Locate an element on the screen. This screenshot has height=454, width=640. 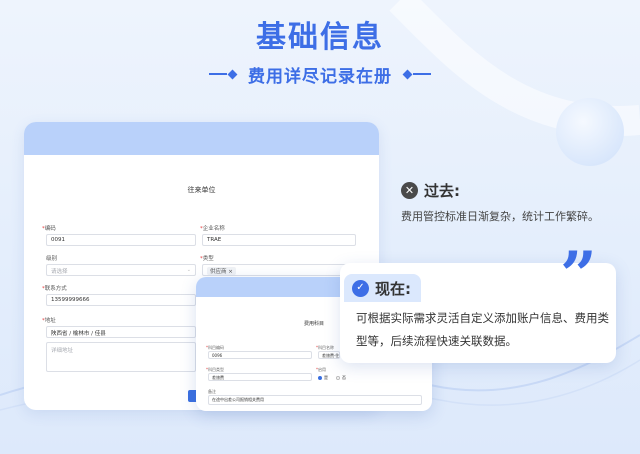
subject-code-input: 0096 is located at coordinates (260, 355).